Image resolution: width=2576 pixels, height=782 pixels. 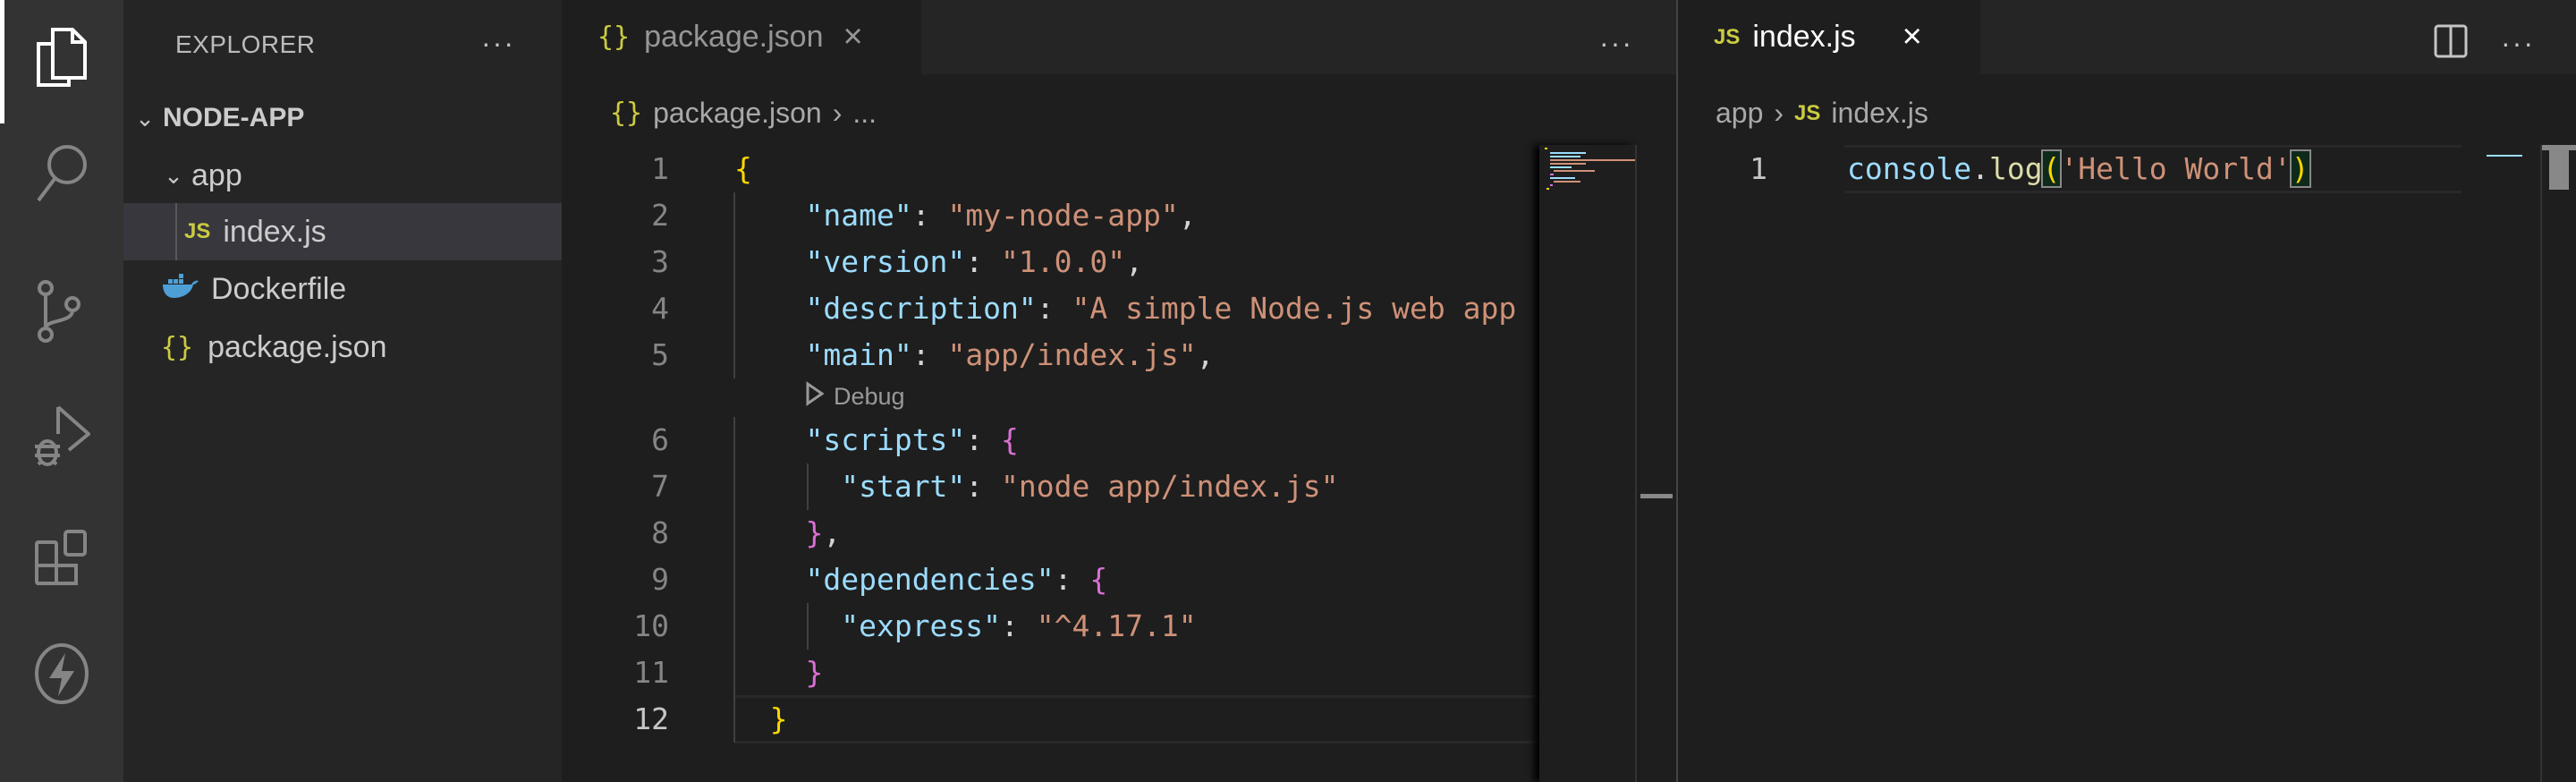 What do you see at coordinates (743, 169) in the screenshot?
I see `code-line: {` at bounding box center [743, 169].